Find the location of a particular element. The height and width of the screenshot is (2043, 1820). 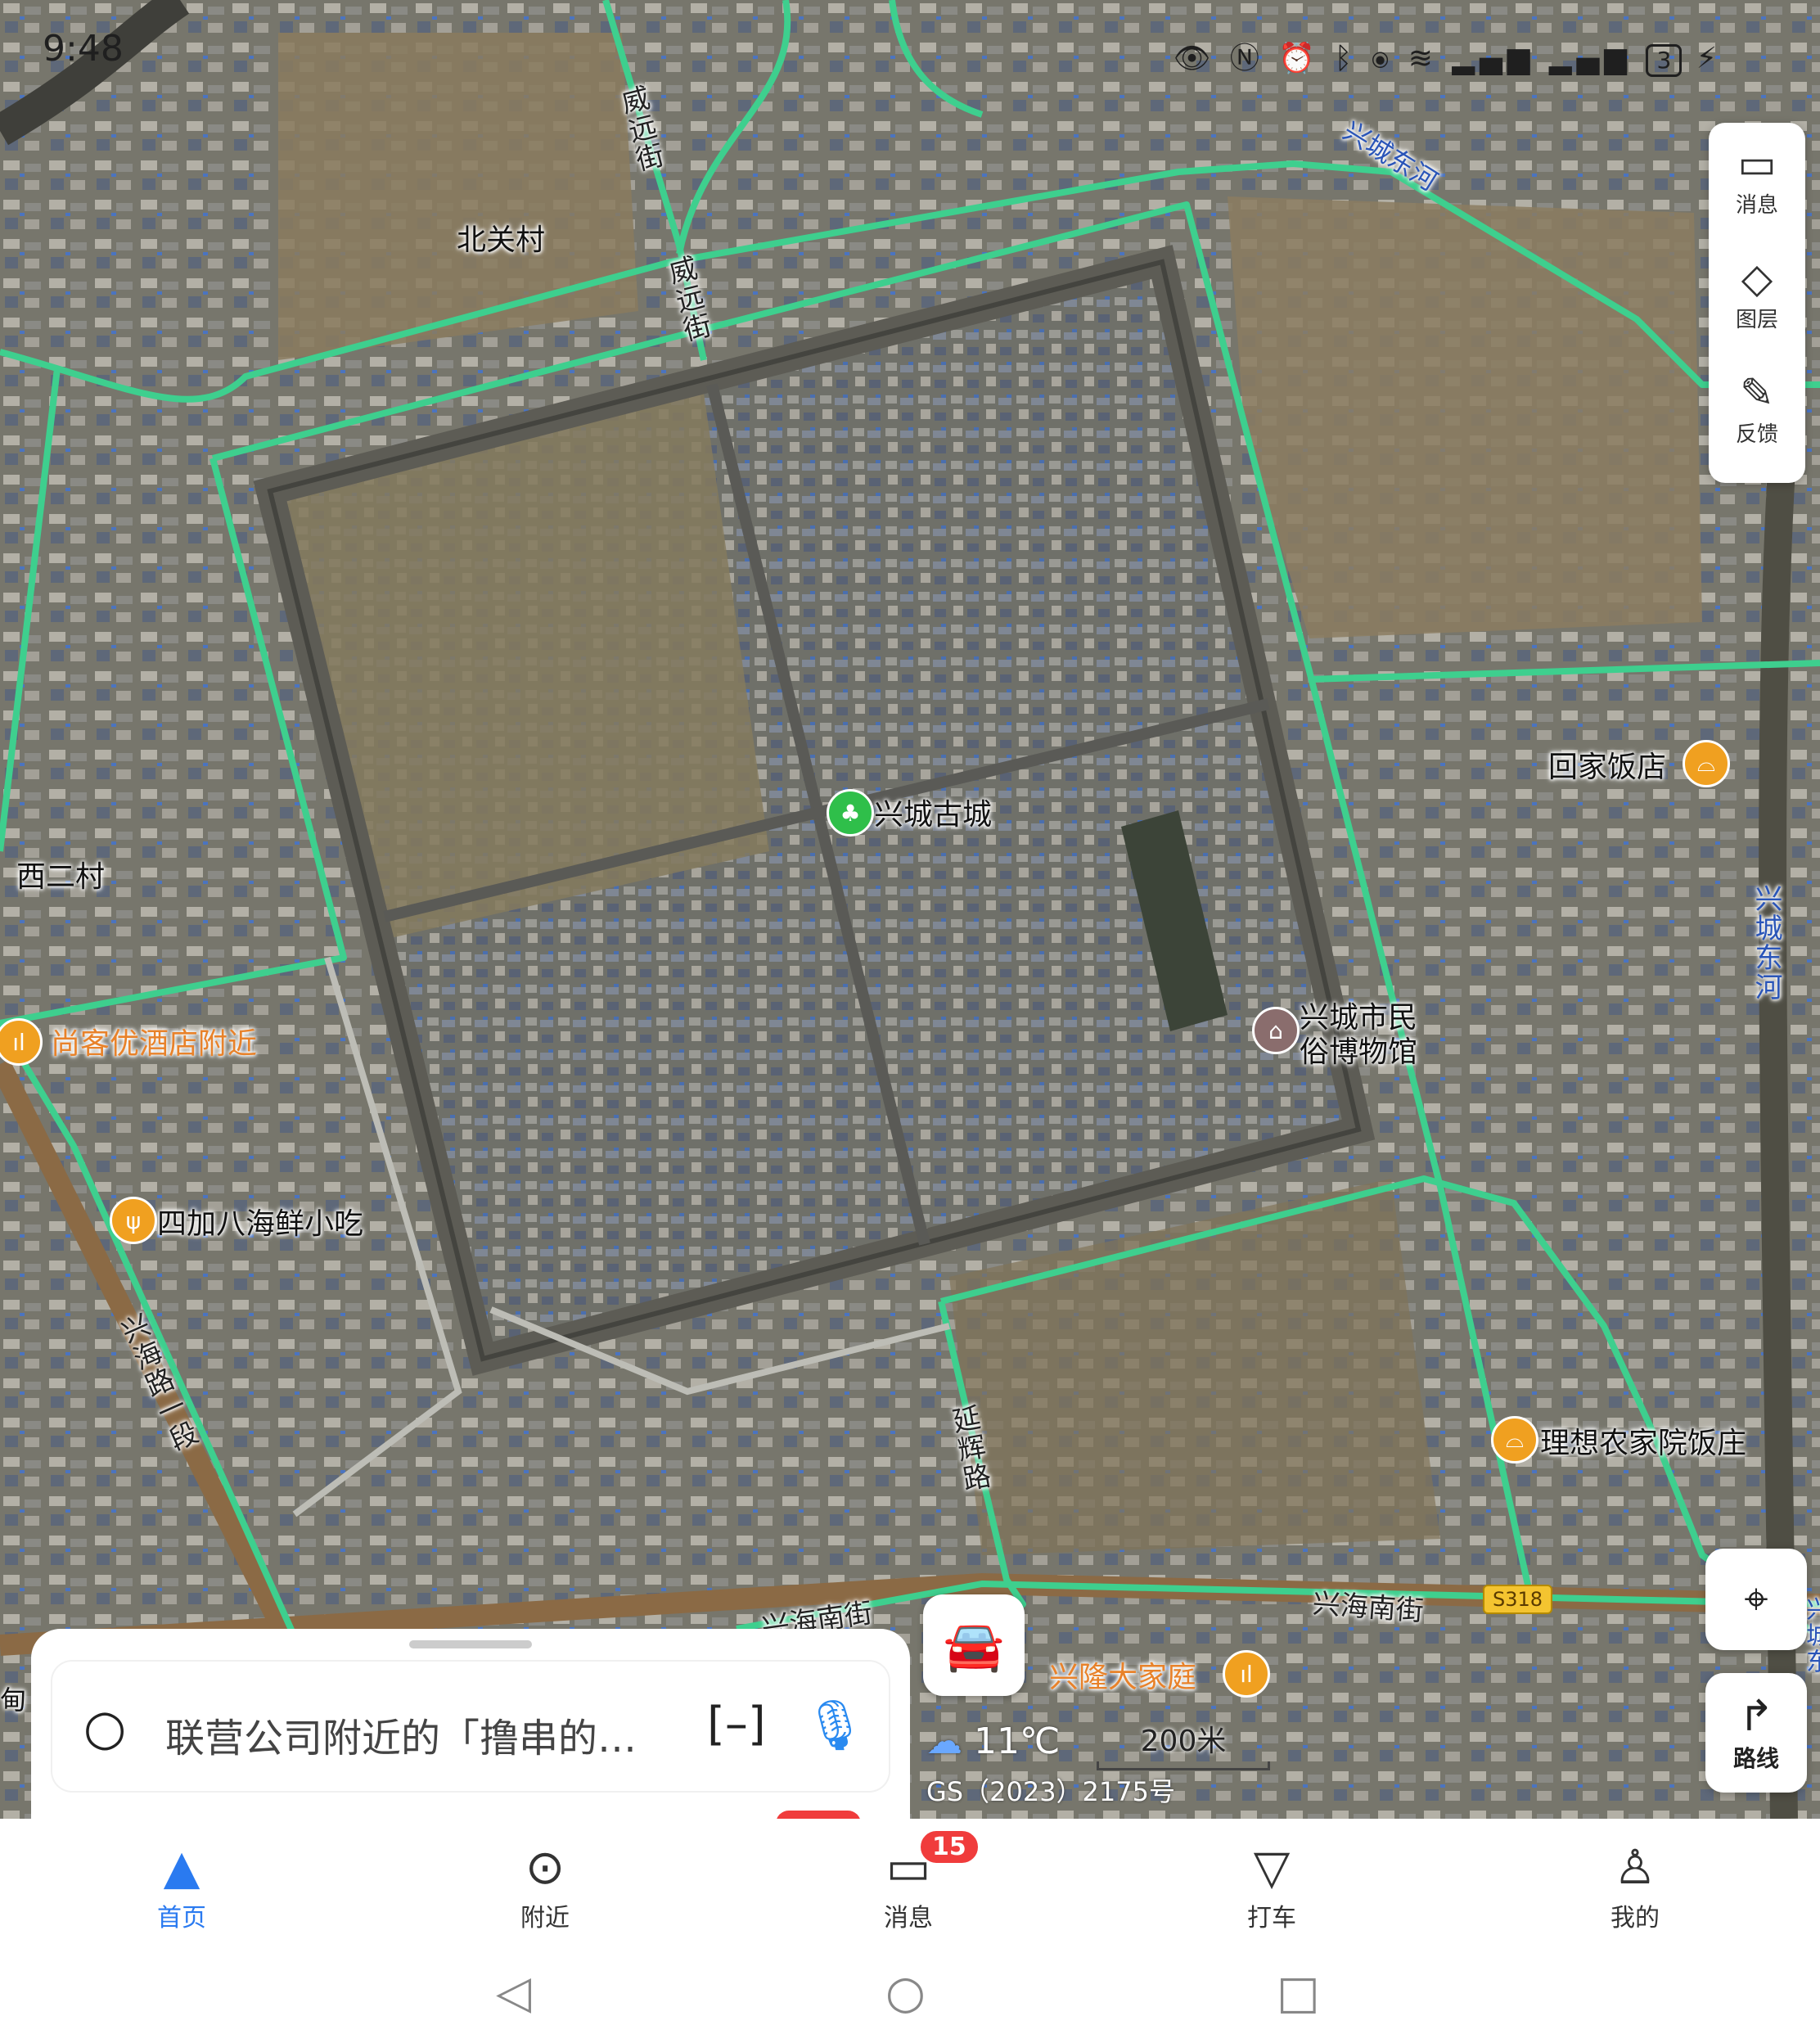

route-button: ↱ 路线 is located at coordinates (1756, 1733).